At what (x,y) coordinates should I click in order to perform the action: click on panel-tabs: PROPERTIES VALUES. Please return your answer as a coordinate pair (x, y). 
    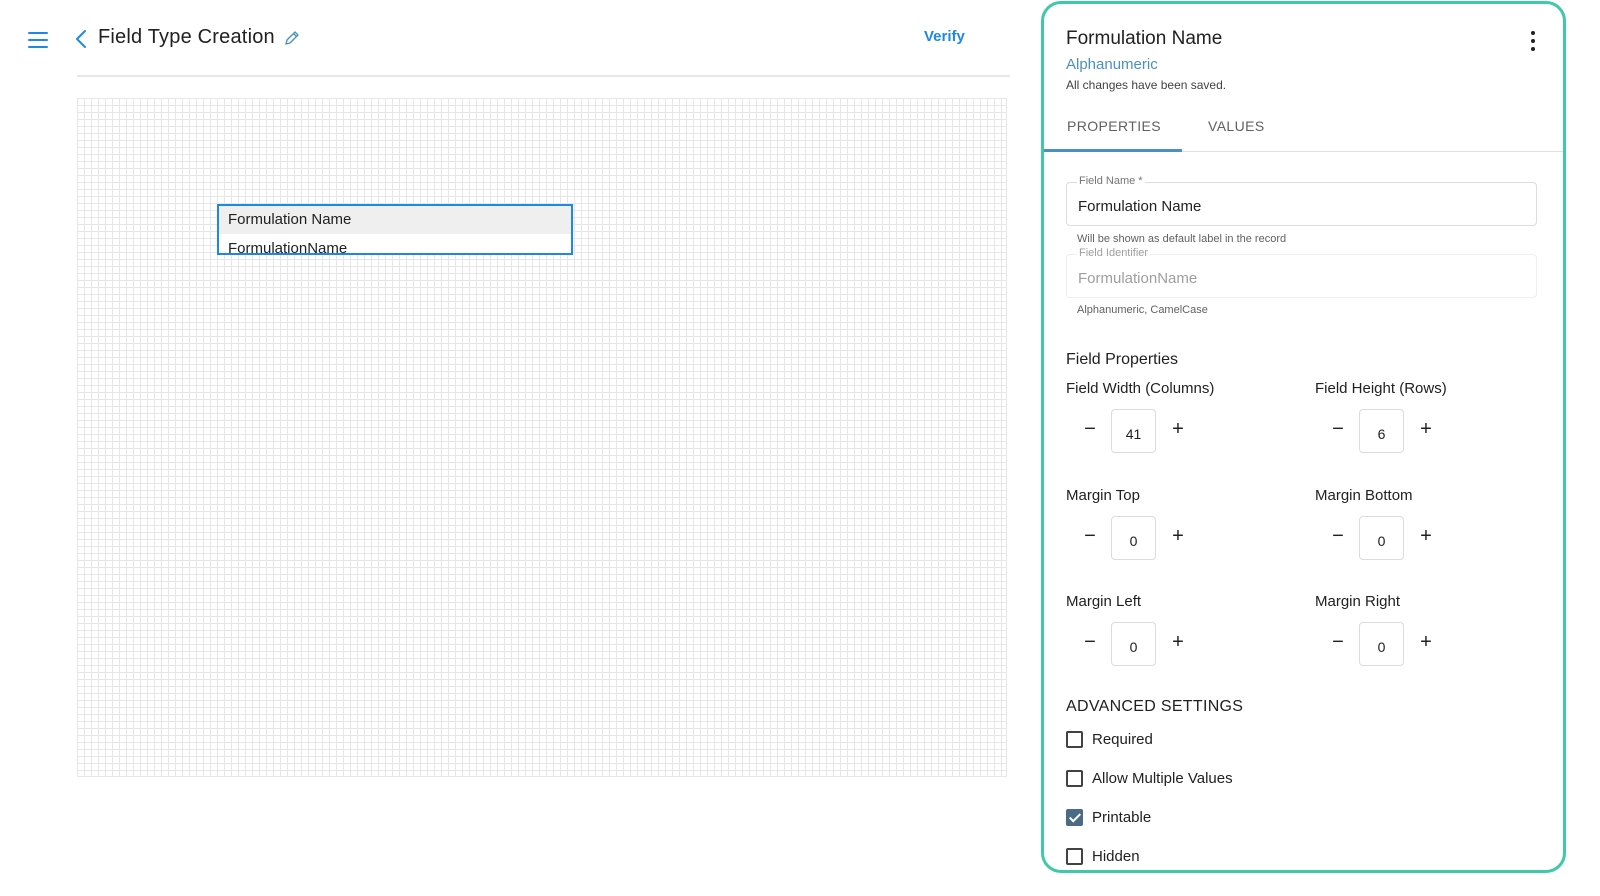
    Looking at the image, I should click on (1303, 128).